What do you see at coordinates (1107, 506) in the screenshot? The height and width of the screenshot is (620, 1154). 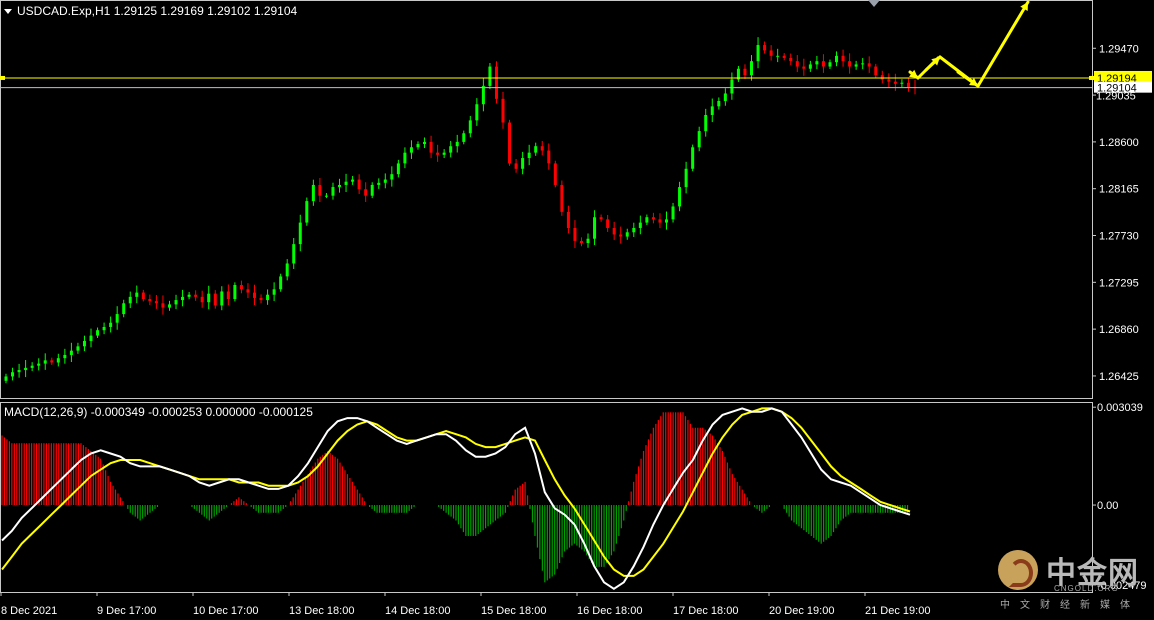 I see `macd-axis-label: 0.00` at bounding box center [1107, 506].